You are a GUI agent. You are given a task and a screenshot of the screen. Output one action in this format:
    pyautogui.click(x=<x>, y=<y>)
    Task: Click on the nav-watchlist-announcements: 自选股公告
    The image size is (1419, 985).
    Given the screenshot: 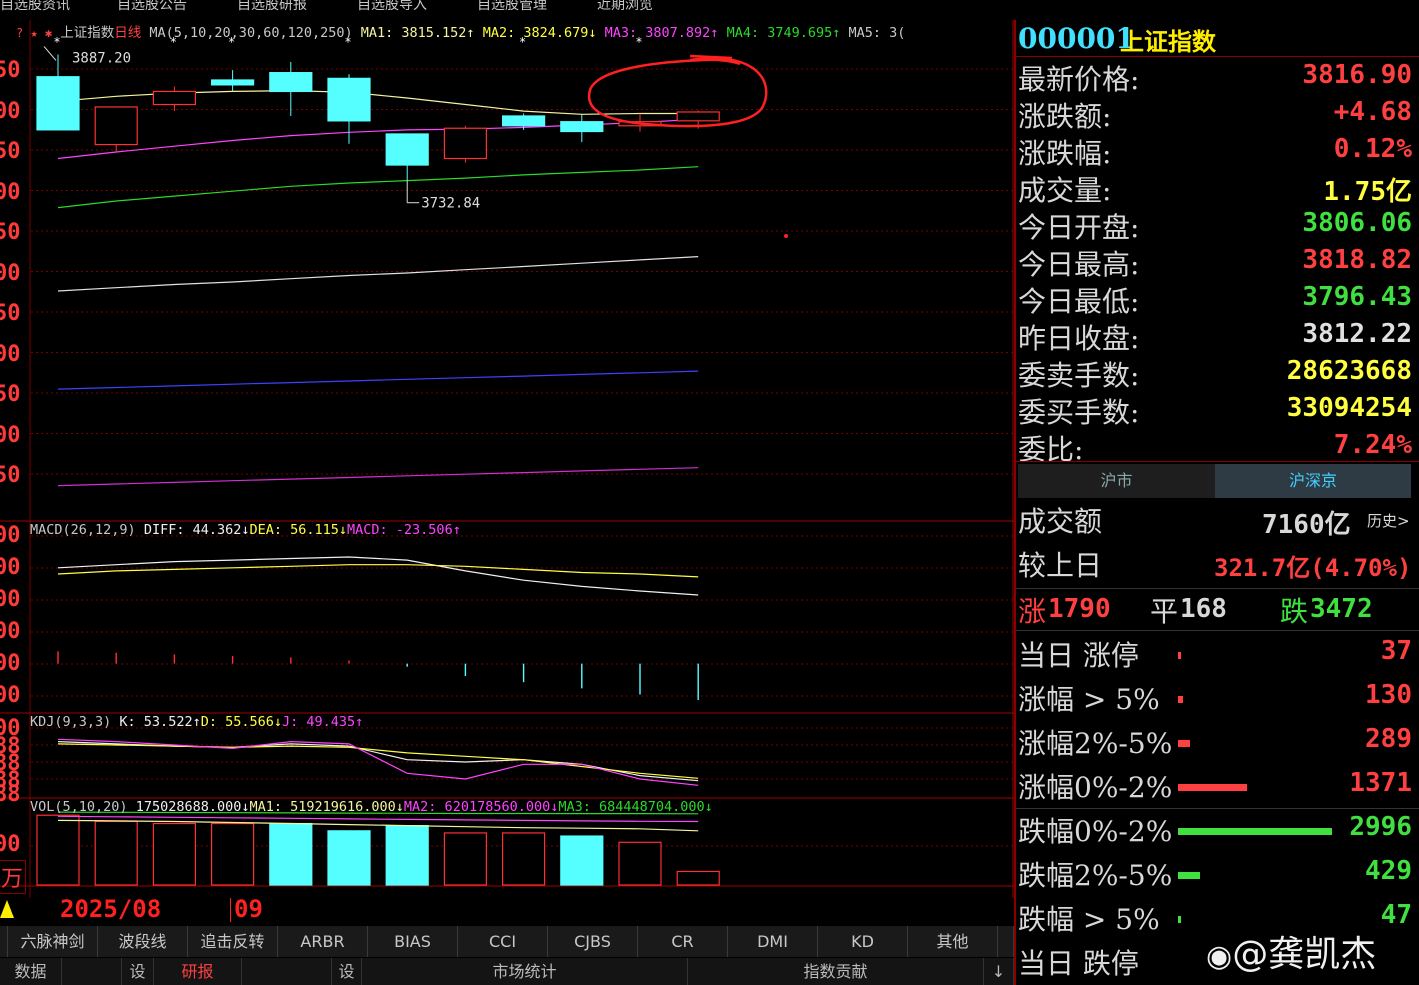 What is the action you would take?
    pyautogui.click(x=152, y=7)
    